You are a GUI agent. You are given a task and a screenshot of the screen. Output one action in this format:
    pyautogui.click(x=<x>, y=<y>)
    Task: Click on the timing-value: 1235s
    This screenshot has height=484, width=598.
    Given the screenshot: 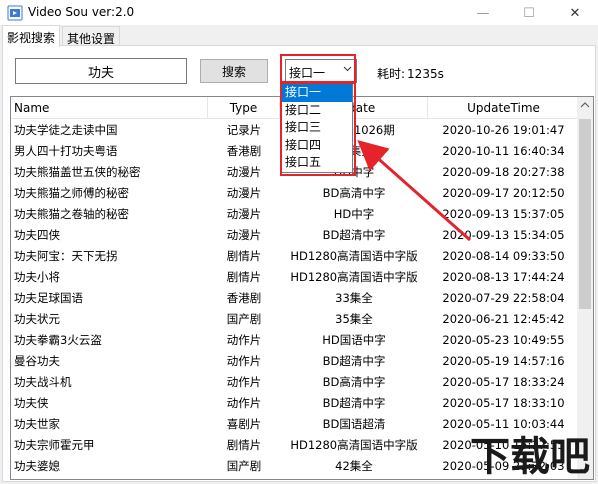 What is the action you would take?
    pyautogui.click(x=425, y=74)
    